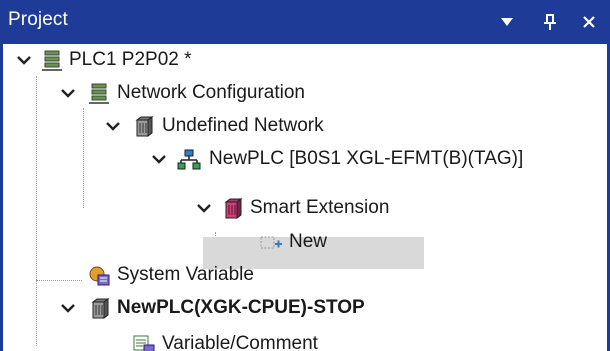 The image size is (610, 351). What do you see at coordinates (507, 22) in the screenshot?
I see `chevron-down-icon` at bounding box center [507, 22].